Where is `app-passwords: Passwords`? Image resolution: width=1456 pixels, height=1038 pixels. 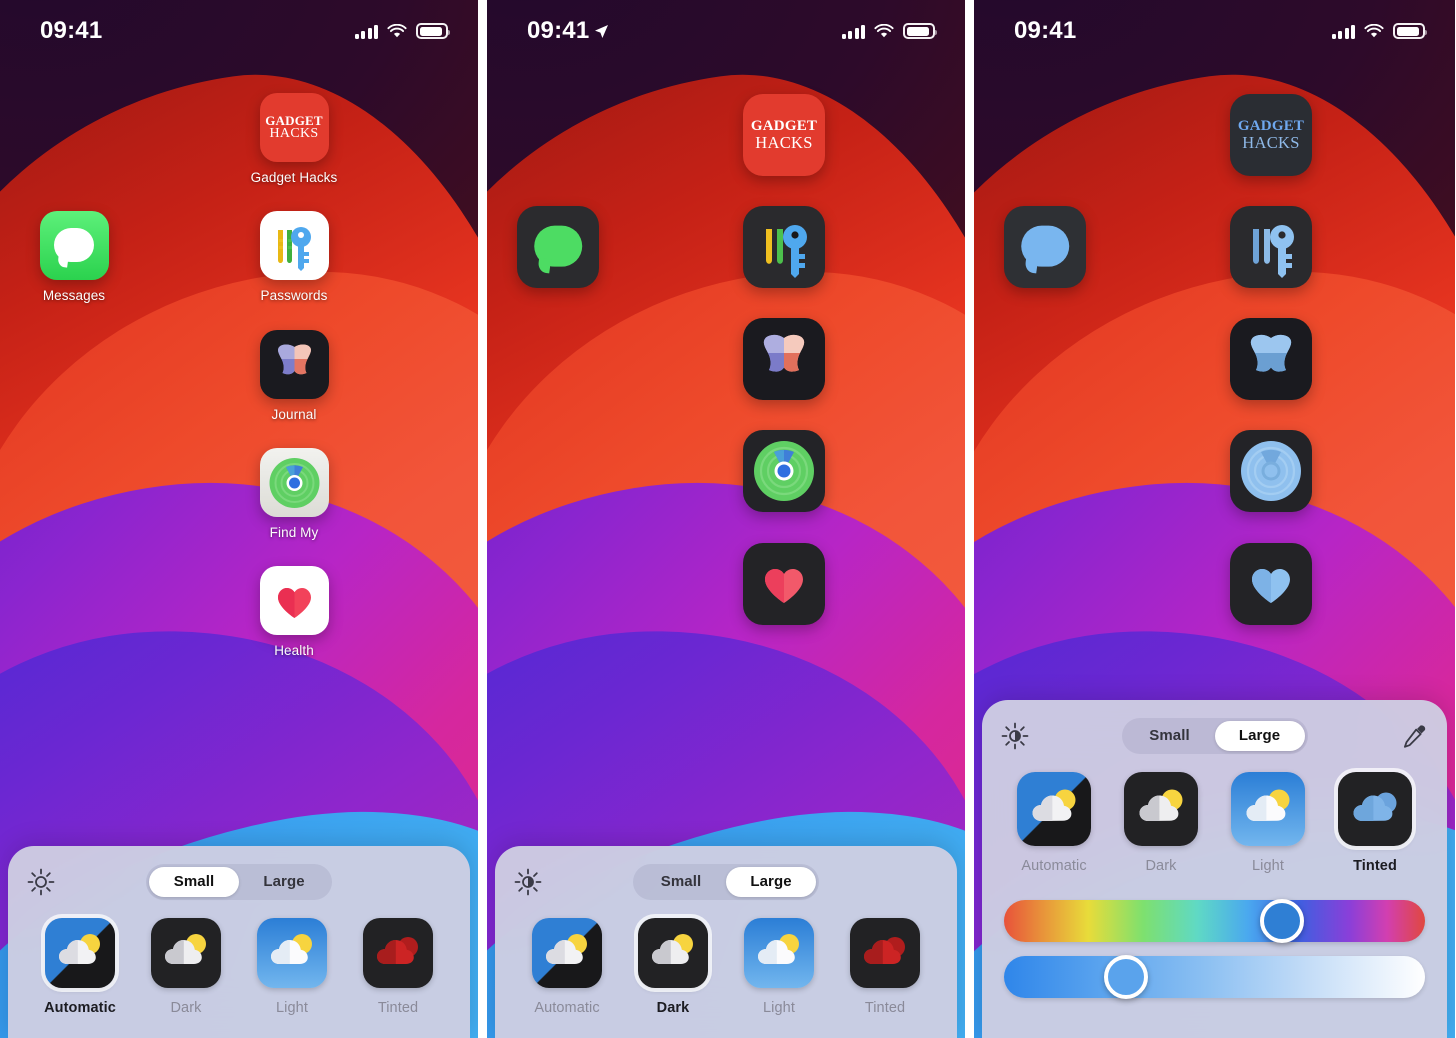 app-passwords: Passwords is located at coordinates (294, 257).